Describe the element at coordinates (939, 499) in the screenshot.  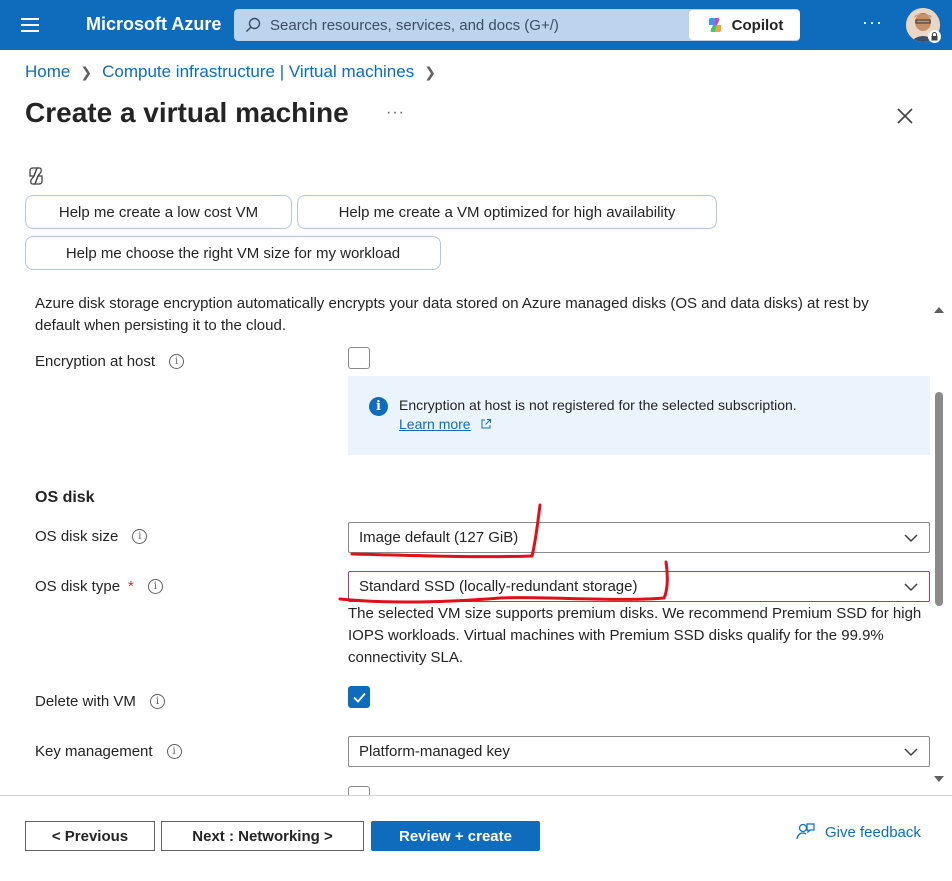
I see `scrollbar-thumb` at that location.